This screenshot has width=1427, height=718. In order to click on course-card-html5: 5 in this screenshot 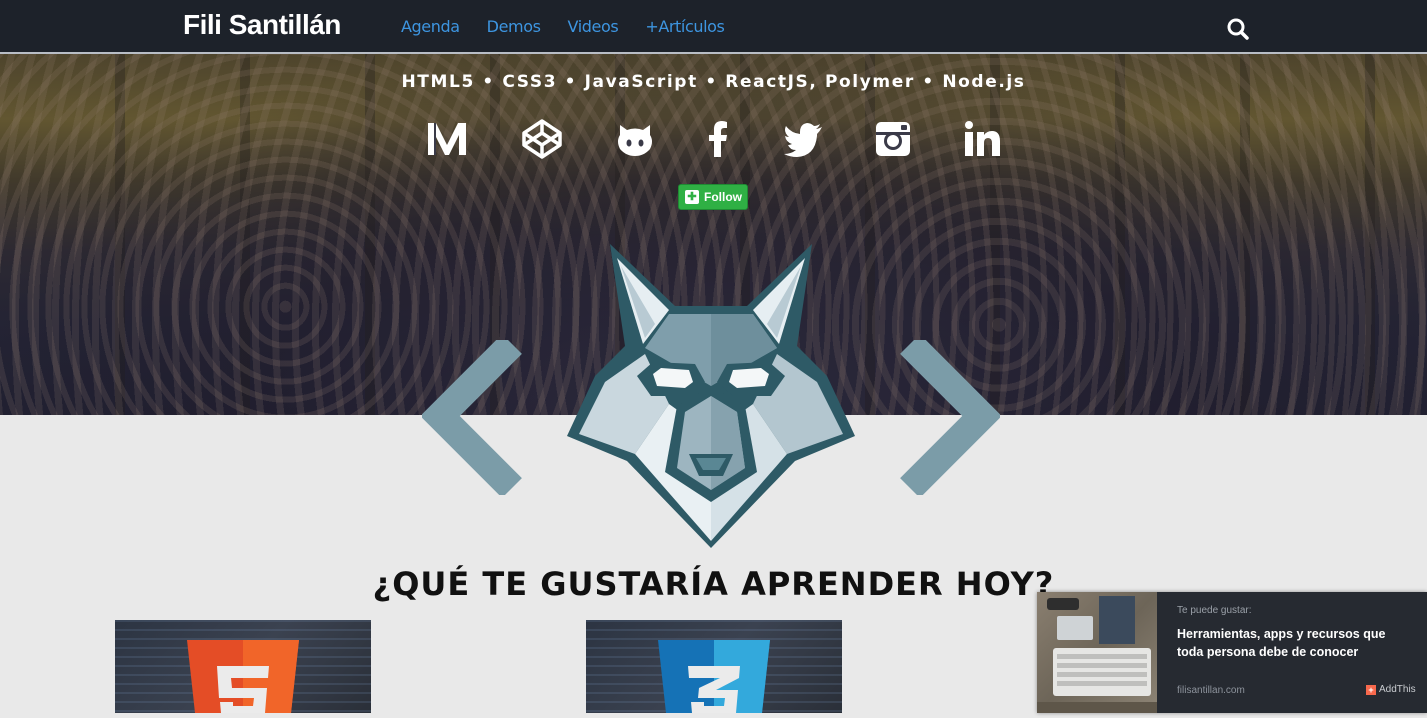, I will do `click(243, 666)`.